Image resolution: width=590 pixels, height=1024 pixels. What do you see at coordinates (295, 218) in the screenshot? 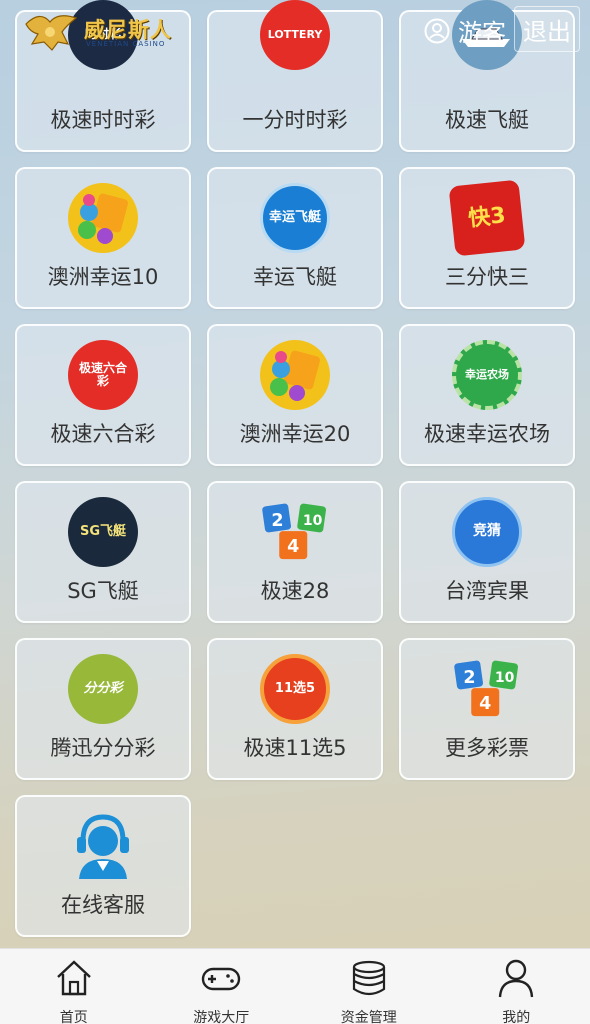
I see `lucky-airship-icon: 幸运飞艇` at bounding box center [295, 218].